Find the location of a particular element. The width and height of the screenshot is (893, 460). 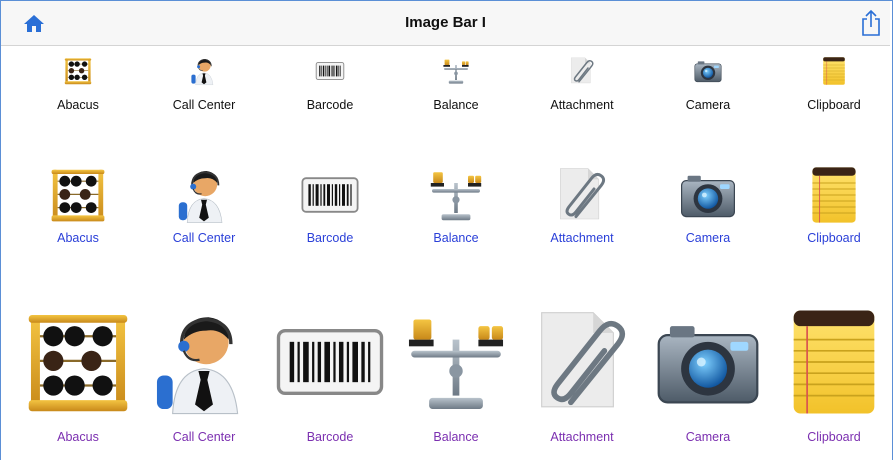

page-title: Image Bar I is located at coordinates (445, 22).